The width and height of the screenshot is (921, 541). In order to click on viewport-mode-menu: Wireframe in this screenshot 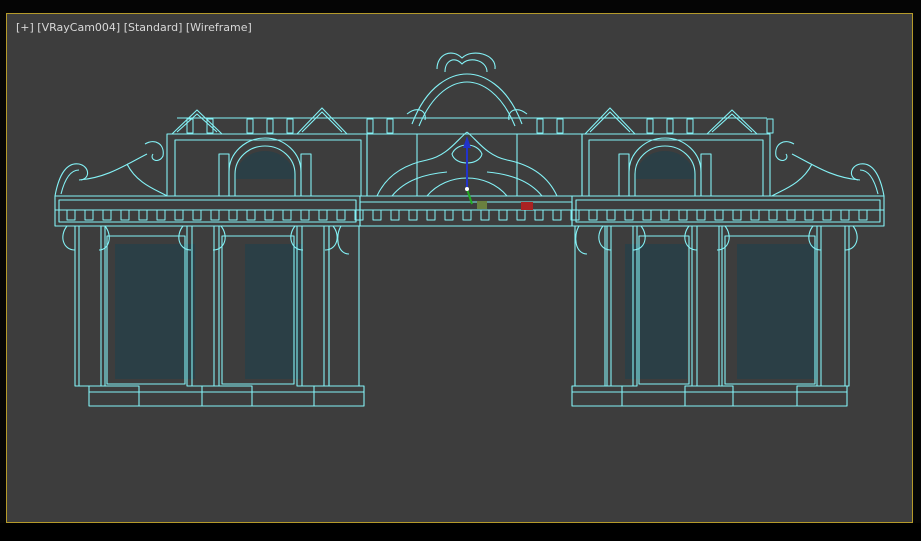, I will do `click(218, 27)`.